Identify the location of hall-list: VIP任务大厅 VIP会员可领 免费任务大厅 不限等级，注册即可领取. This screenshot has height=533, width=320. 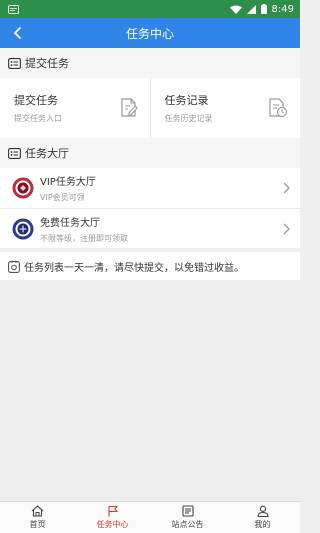
(150, 208).